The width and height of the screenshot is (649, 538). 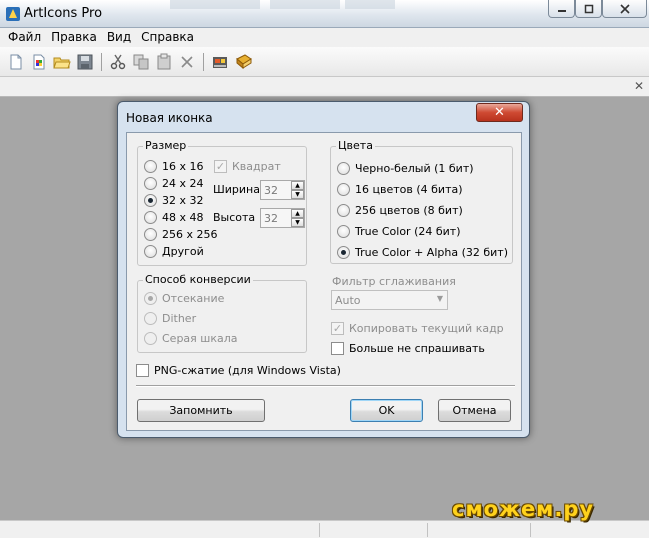 I want to click on app-icon, so click(x=13, y=14).